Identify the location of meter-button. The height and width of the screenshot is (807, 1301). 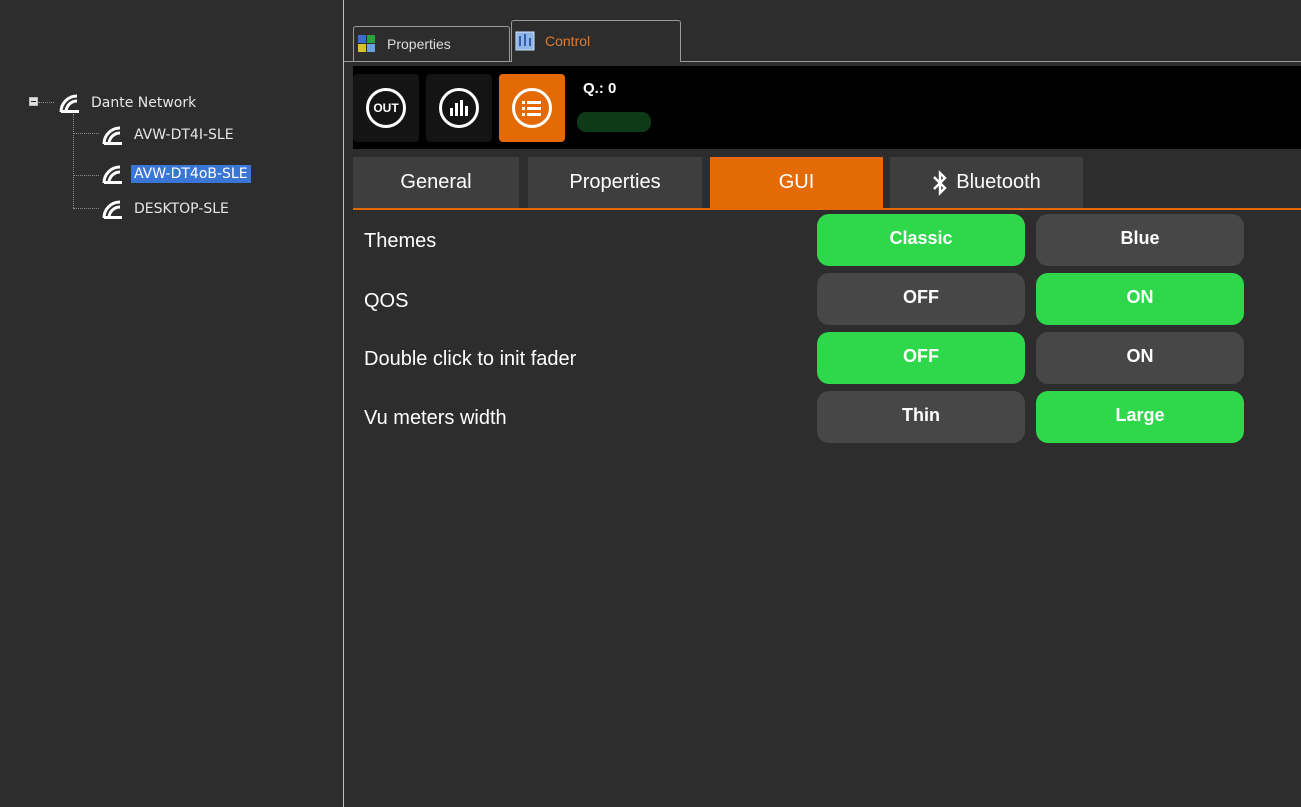
(459, 108).